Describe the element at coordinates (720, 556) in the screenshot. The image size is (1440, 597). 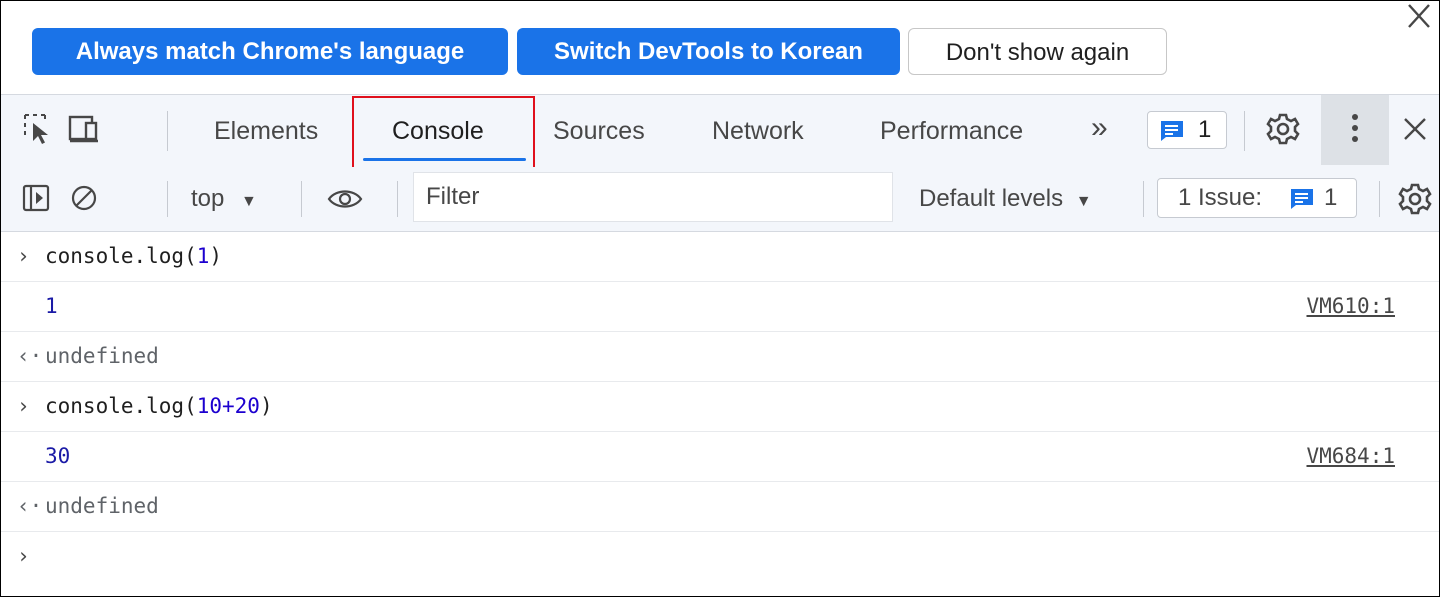
I see `console-prompt-row: ›` at that location.